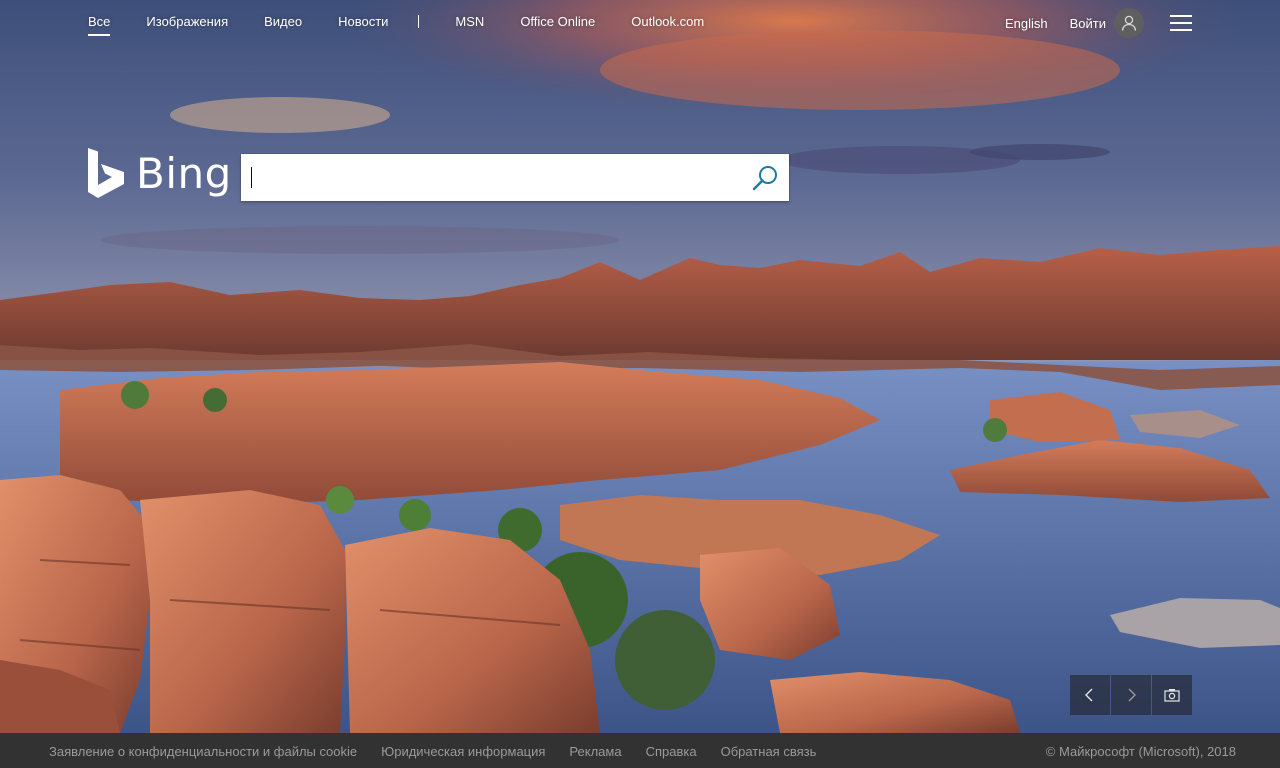  I want to click on link-office-online: Office Online, so click(557, 21).